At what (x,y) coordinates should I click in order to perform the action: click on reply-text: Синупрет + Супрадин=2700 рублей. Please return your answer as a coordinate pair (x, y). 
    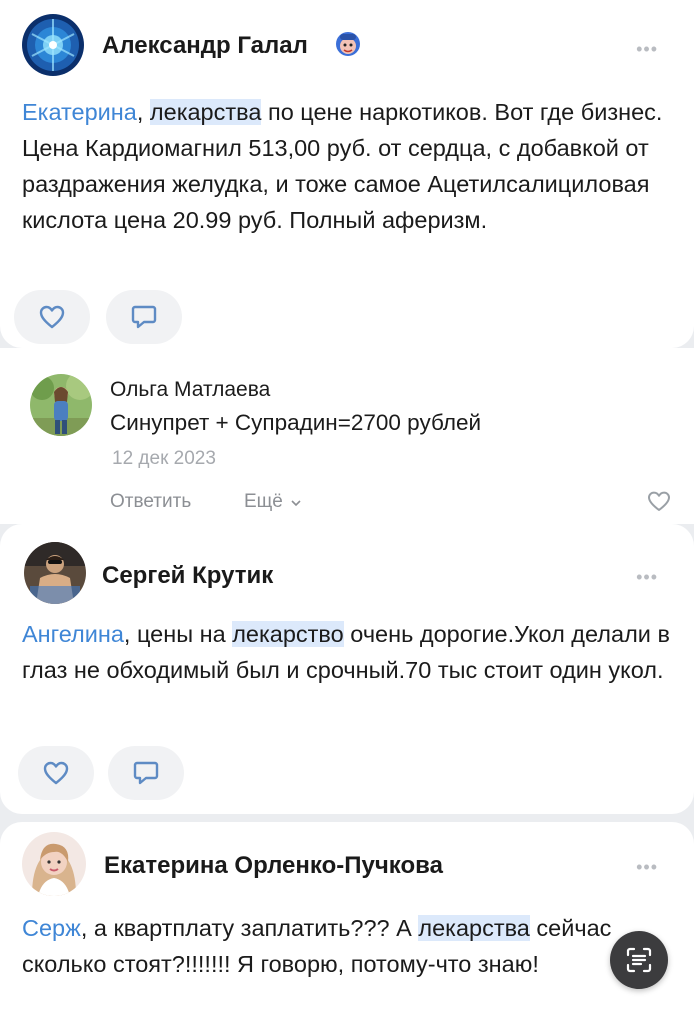
    Looking at the image, I should click on (296, 422).